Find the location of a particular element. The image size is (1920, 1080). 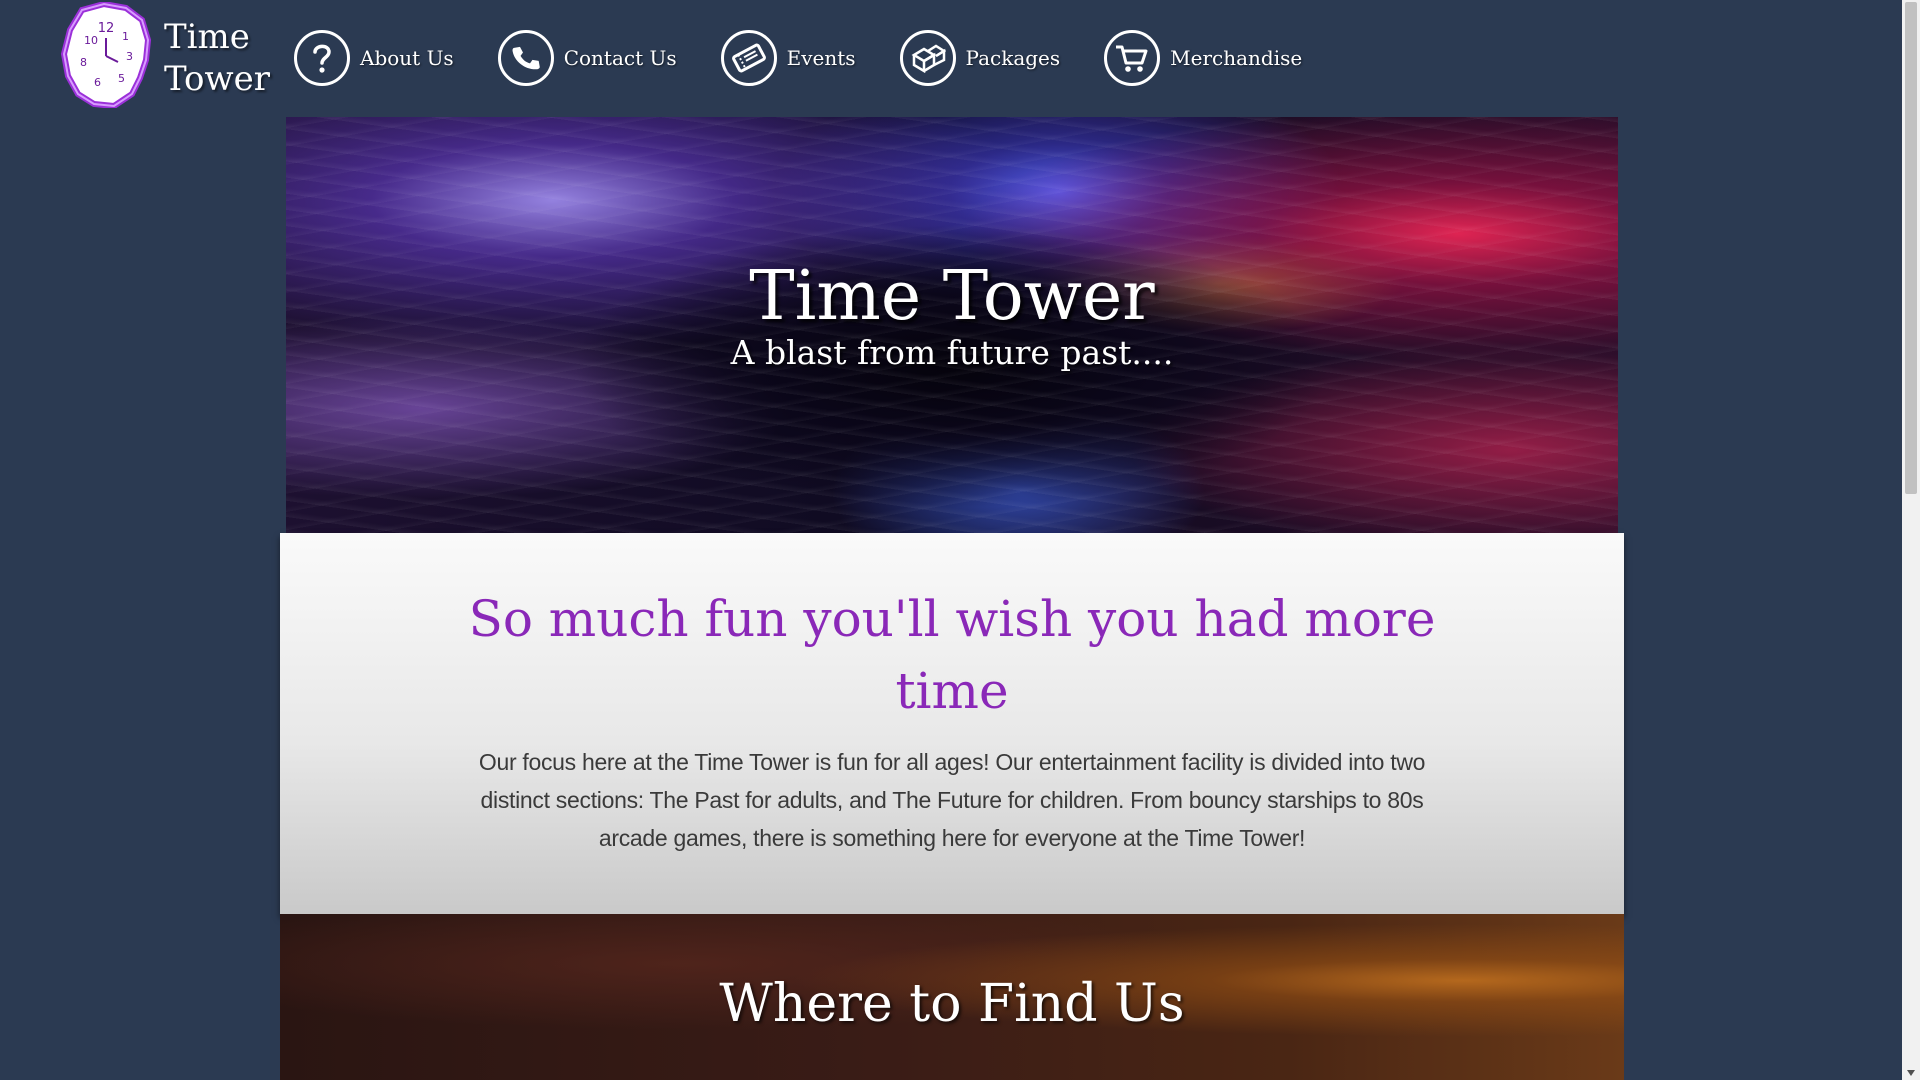

nav-item-merchandise: Merchandise is located at coordinates (1203, 58).